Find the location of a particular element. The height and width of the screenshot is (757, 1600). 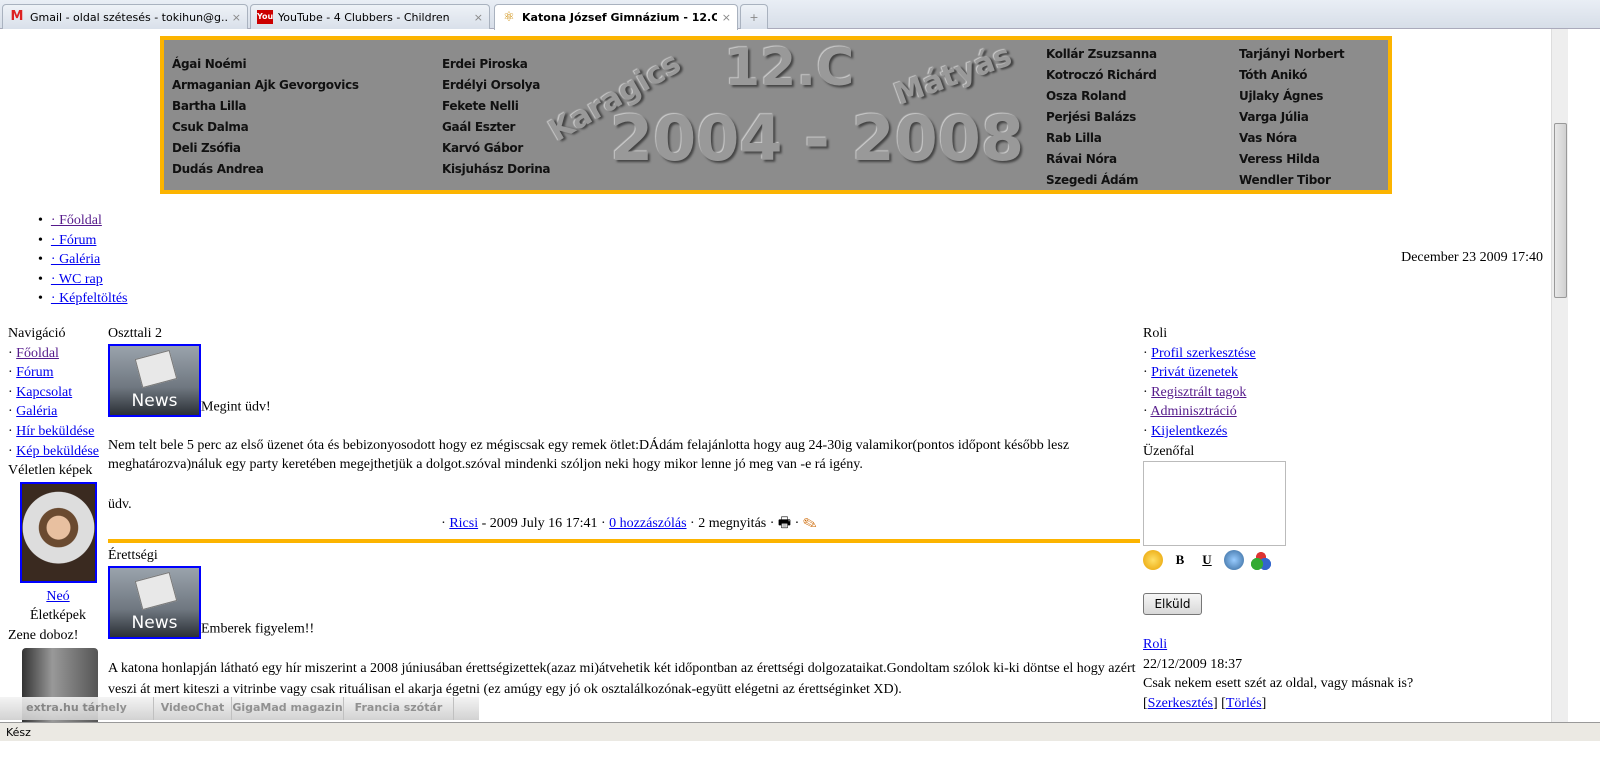

atom-icon: ⚛ is located at coordinates (509, 17).